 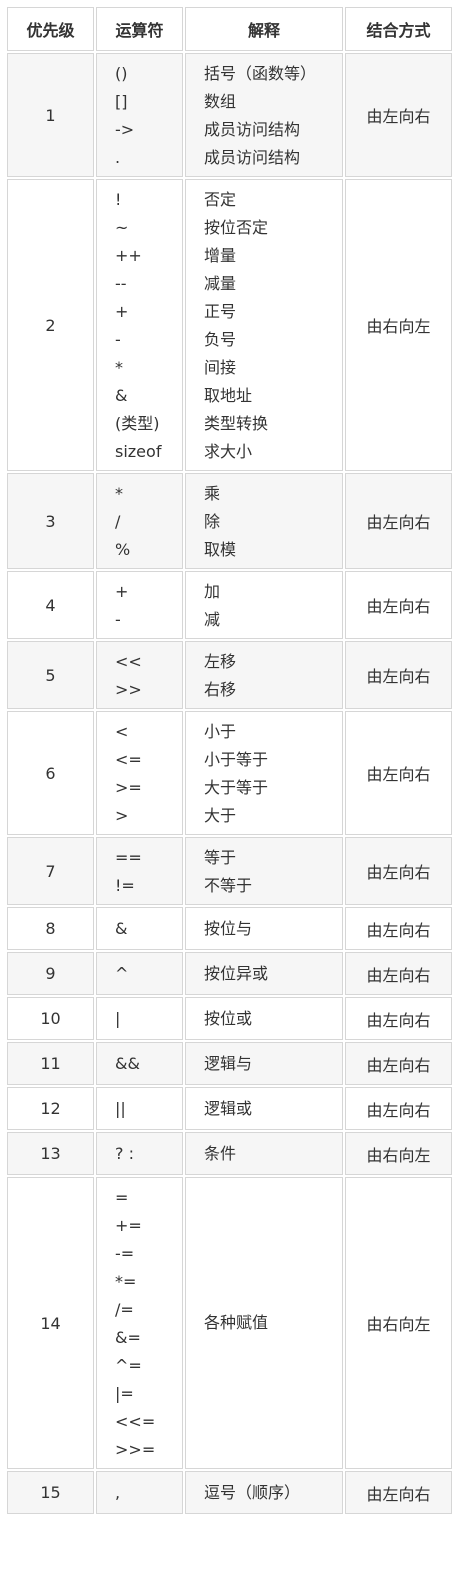 I want to click on description-text: 左移, so click(x=220, y=661).